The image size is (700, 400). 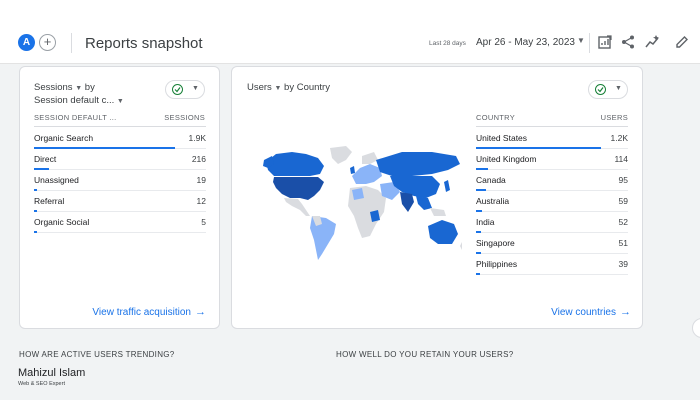 What do you see at coordinates (628, 42) in the screenshot?
I see `share-icon` at bounding box center [628, 42].